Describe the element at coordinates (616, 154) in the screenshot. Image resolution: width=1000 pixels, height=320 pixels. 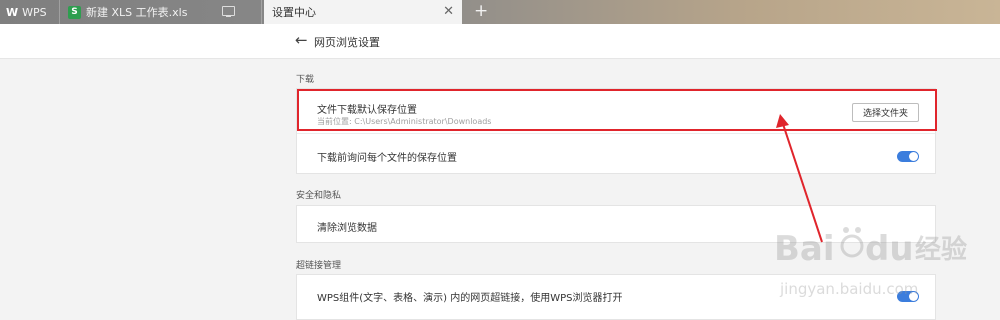
I see `ask-save-location-row: 下载前询问每个文件的保存位置` at that location.